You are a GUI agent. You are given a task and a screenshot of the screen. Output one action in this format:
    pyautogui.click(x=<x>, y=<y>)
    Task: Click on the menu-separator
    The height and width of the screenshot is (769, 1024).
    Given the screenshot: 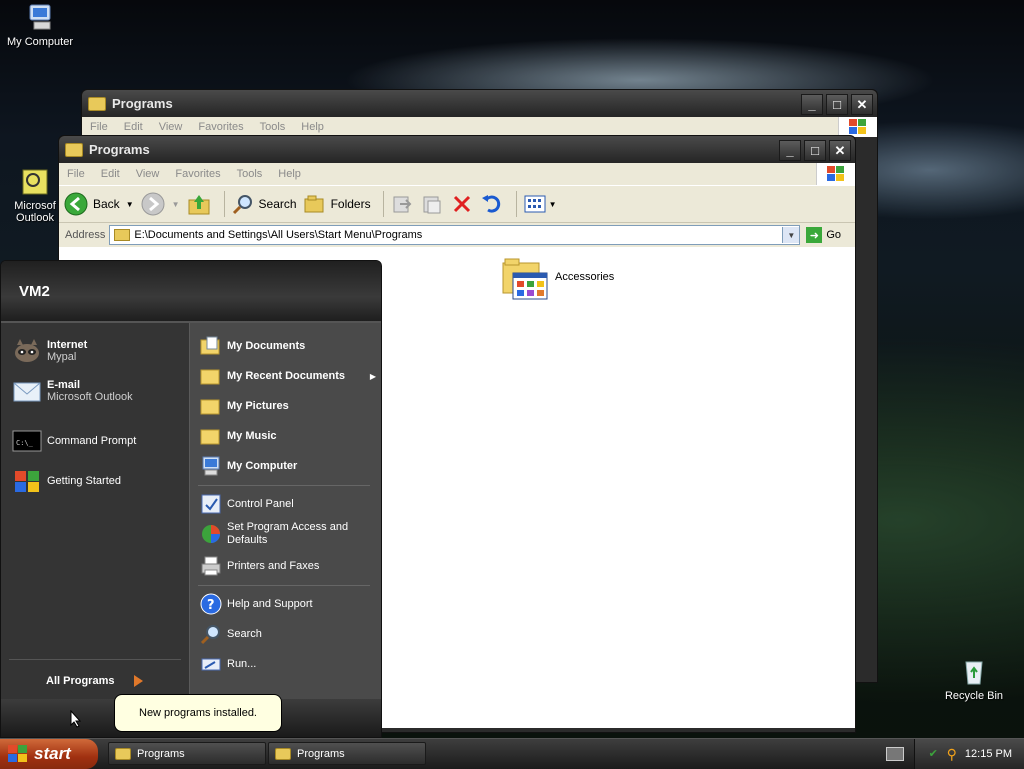 What is the action you would take?
    pyautogui.click(x=284, y=585)
    